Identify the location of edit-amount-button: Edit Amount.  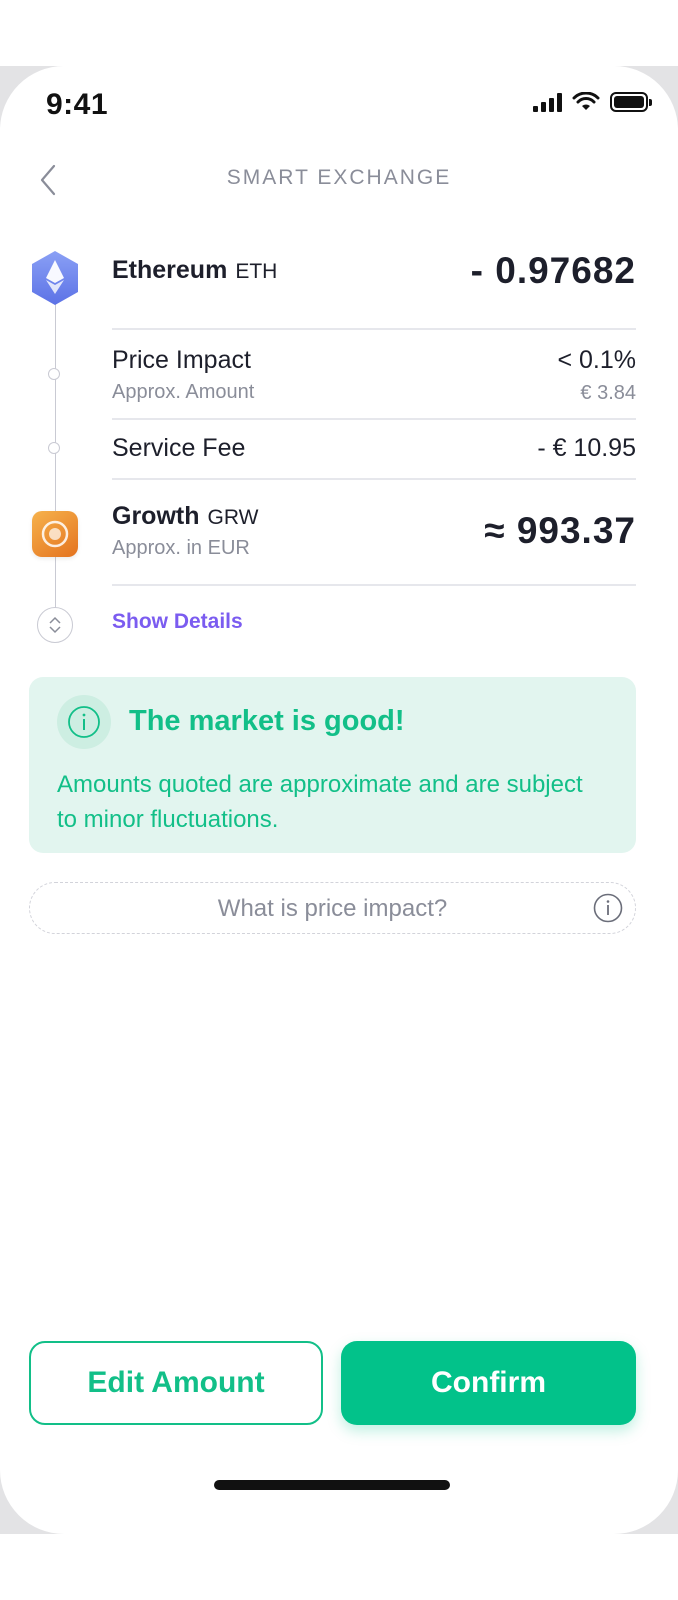
(176, 1383).